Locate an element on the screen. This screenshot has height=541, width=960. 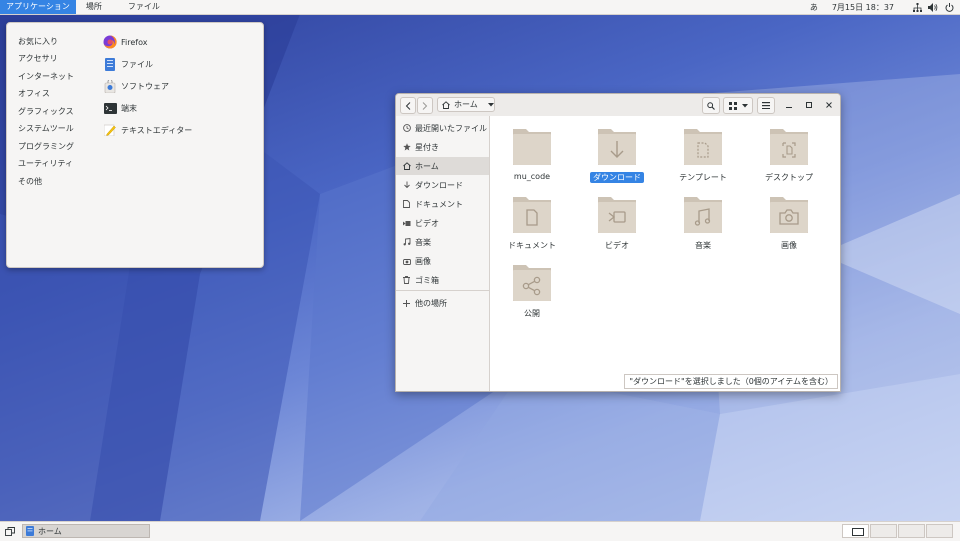
category-accessories: アクセサリ is located at coordinates (38, 58).